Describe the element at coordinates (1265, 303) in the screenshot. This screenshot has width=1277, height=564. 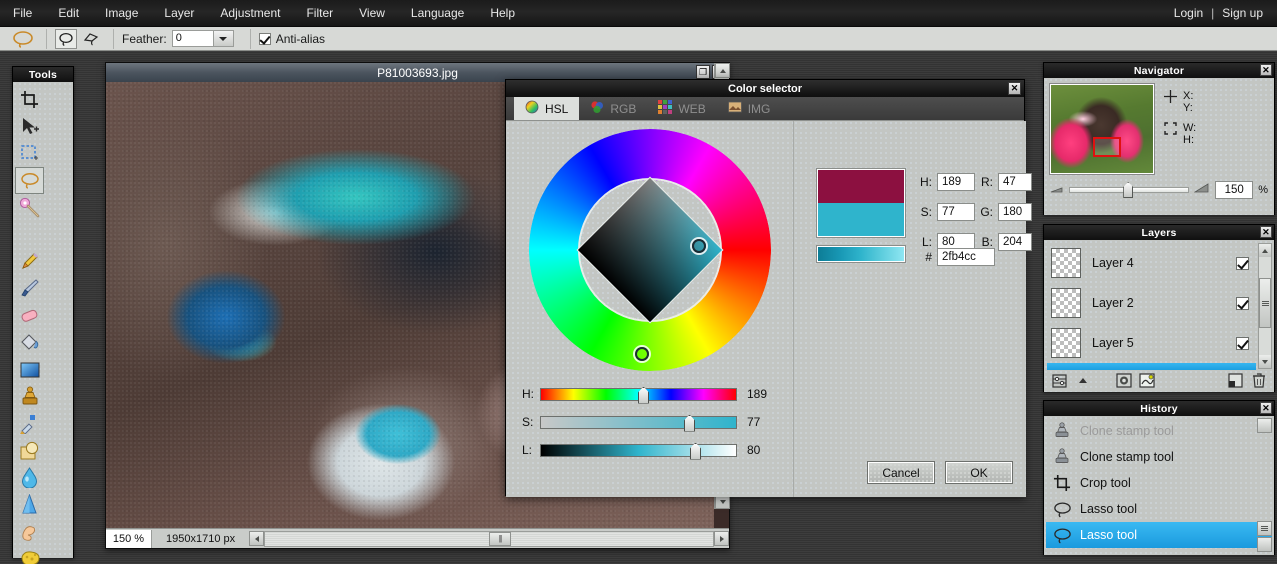
I see `layers-scroll-thumb` at that location.